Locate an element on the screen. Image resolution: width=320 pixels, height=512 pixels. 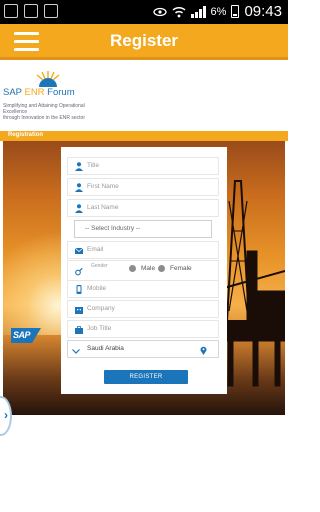
female-radio is located at coordinates (161, 268).